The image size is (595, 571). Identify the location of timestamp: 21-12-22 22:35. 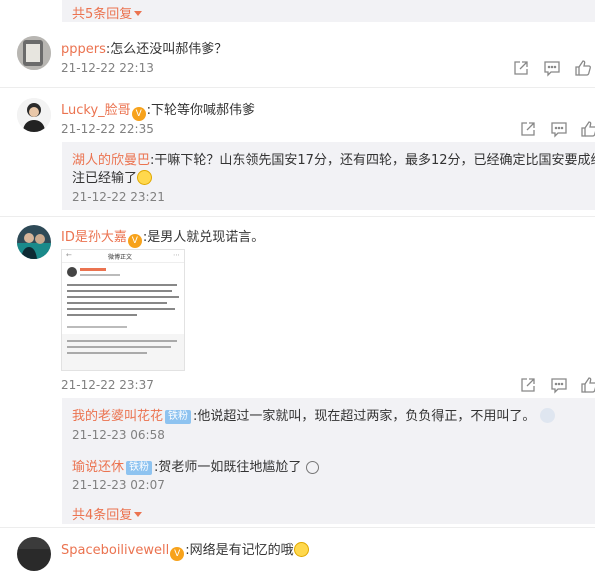
(107, 129).